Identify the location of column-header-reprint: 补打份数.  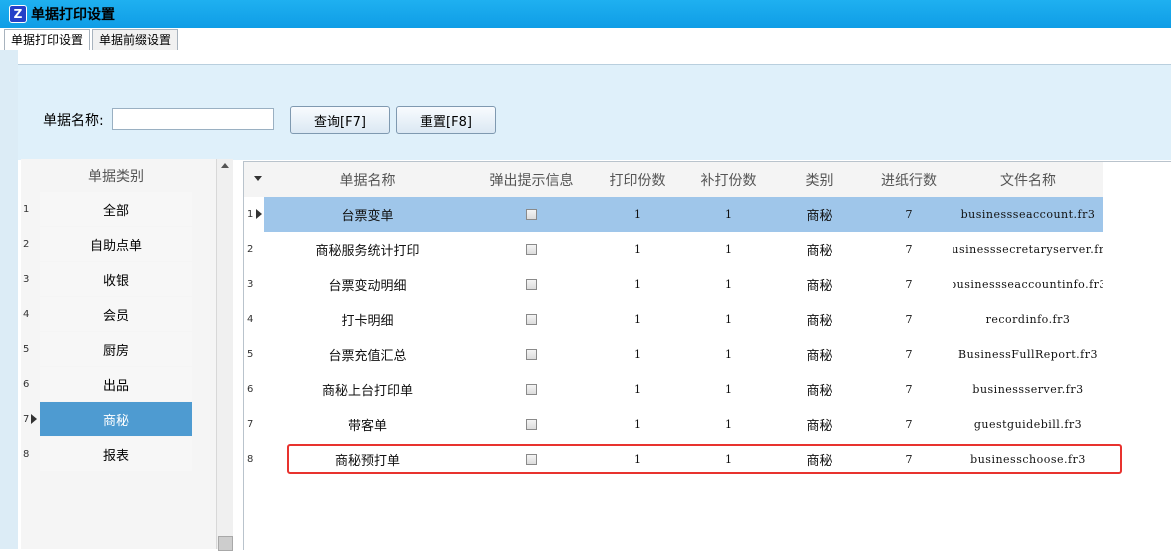
(728, 179).